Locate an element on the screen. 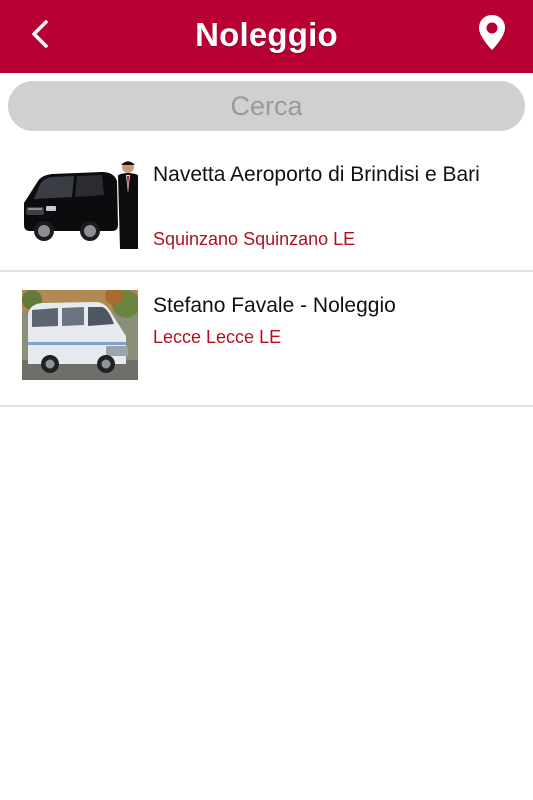 This screenshot has width=533, height=800. app-header: Noleggio is located at coordinates (266, 36).